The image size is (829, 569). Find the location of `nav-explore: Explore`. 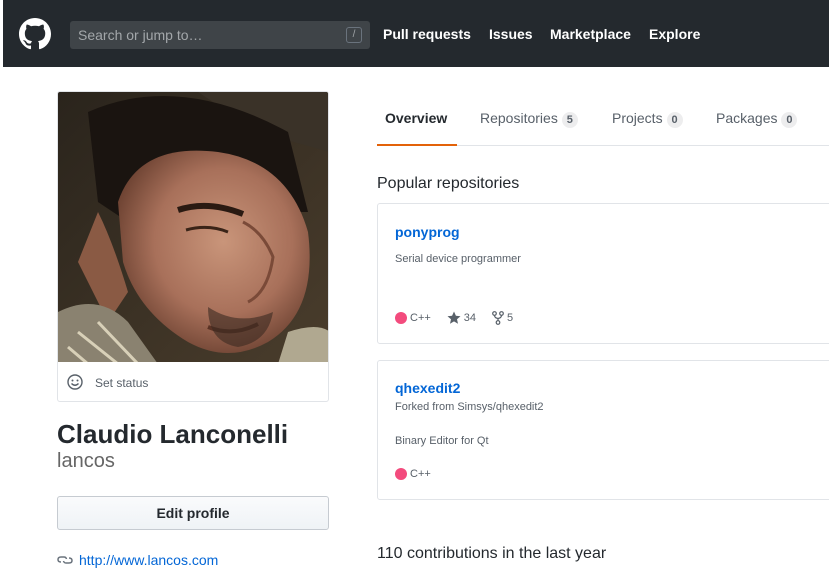

nav-explore: Explore is located at coordinates (674, 34).